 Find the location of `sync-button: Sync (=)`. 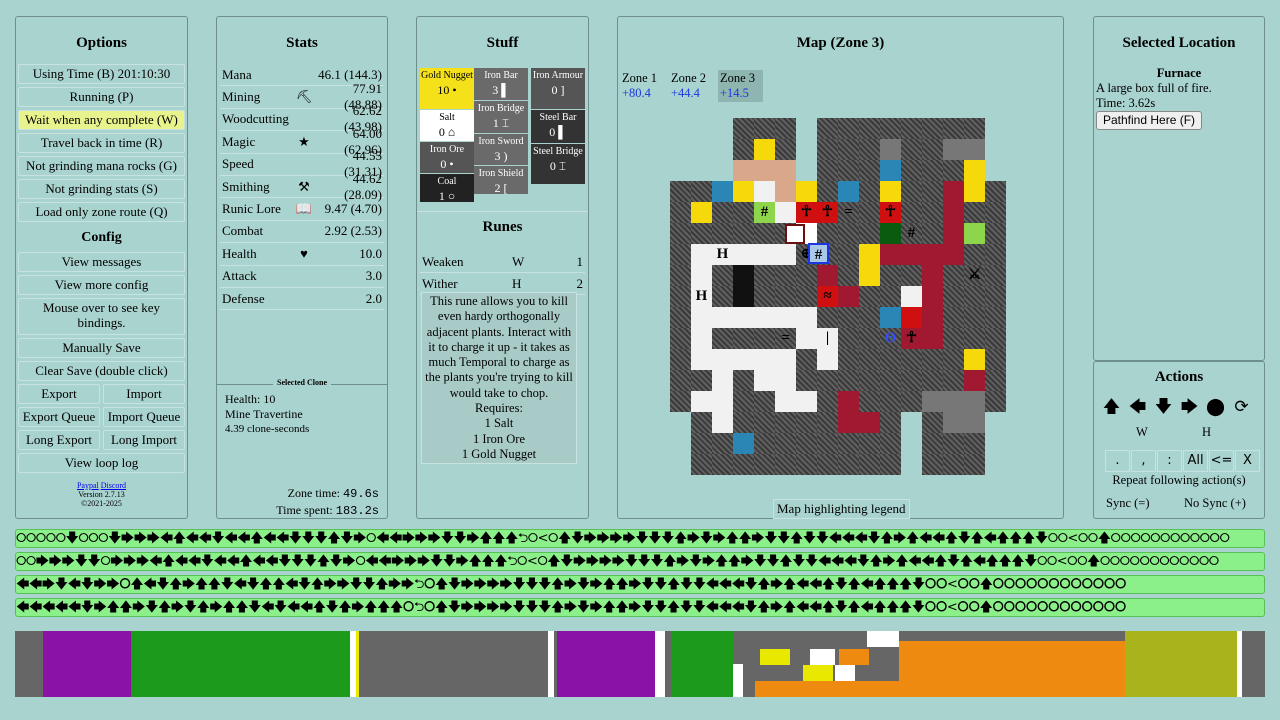

sync-button: Sync (=) is located at coordinates (1128, 503).